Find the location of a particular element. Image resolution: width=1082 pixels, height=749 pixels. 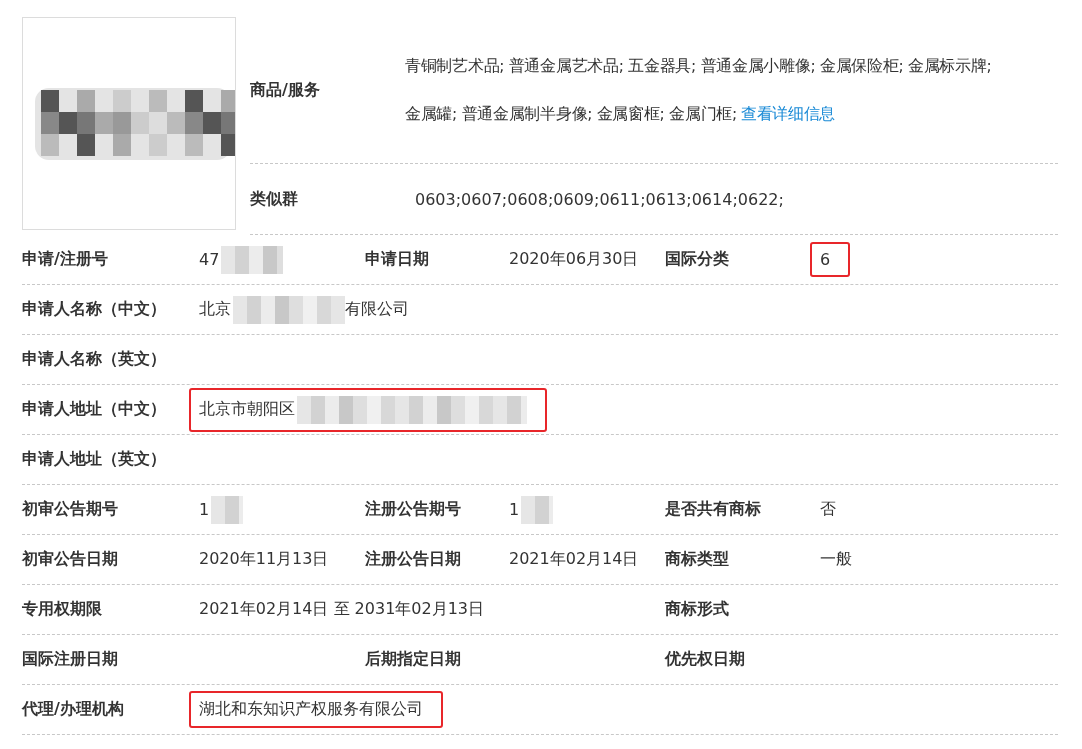

field-label: 初审公告日期 is located at coordinates (70, 559).